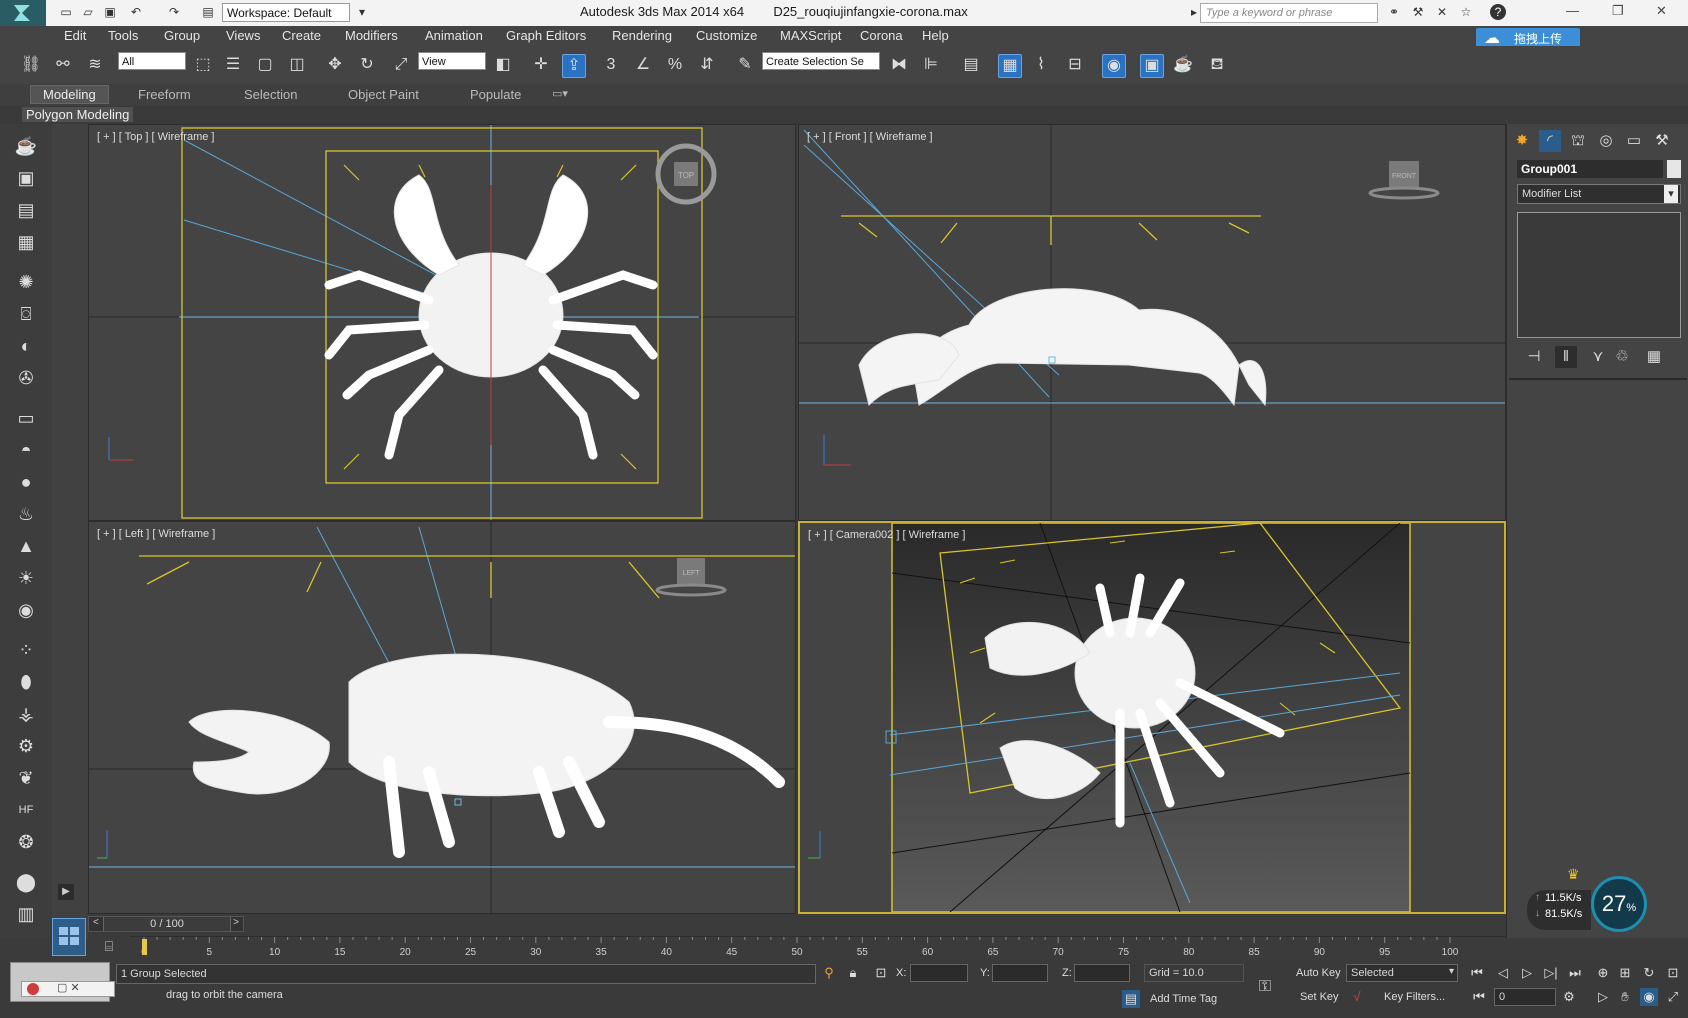 The width and height of the screenshot is (1688, 1018). I want to click on object-color-swatch, so click(1674, 169).